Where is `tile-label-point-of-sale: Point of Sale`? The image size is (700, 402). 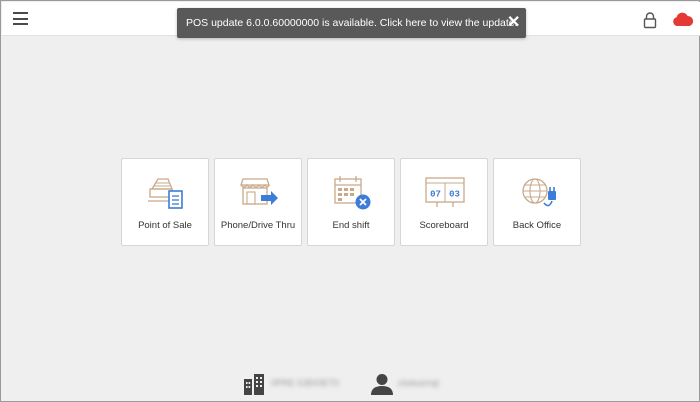 tile-label-point-of-sale: Point of Sale is located at coordinates (165, 225).